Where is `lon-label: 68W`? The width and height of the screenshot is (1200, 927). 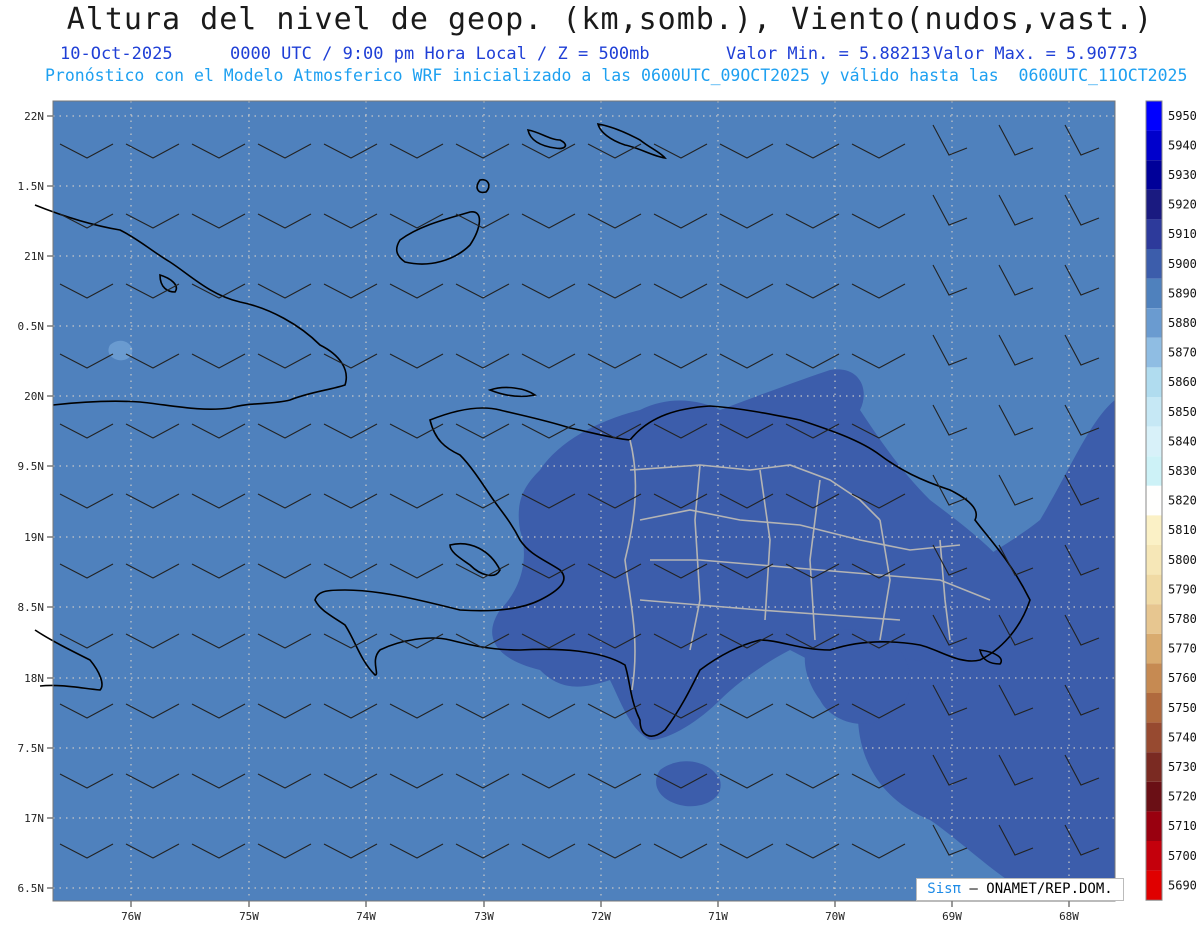
lon-label: 68W is located at coordinates (1069, 916).